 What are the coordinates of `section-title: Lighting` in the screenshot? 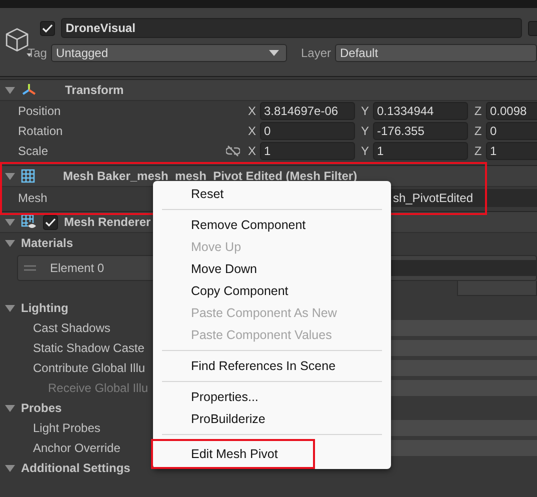 It's located at (44, 308).